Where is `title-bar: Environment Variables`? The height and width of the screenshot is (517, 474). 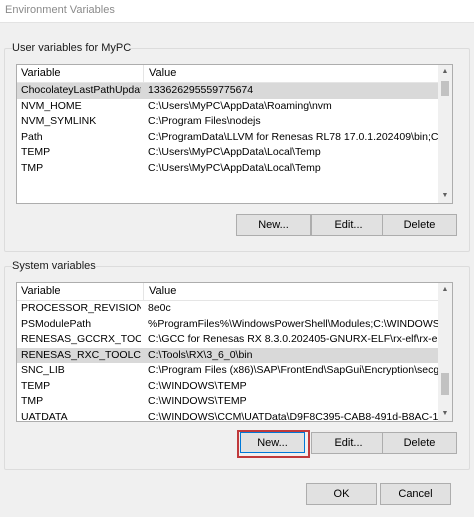 title-bar: Environment Variables is located at coordinates (237, 11).